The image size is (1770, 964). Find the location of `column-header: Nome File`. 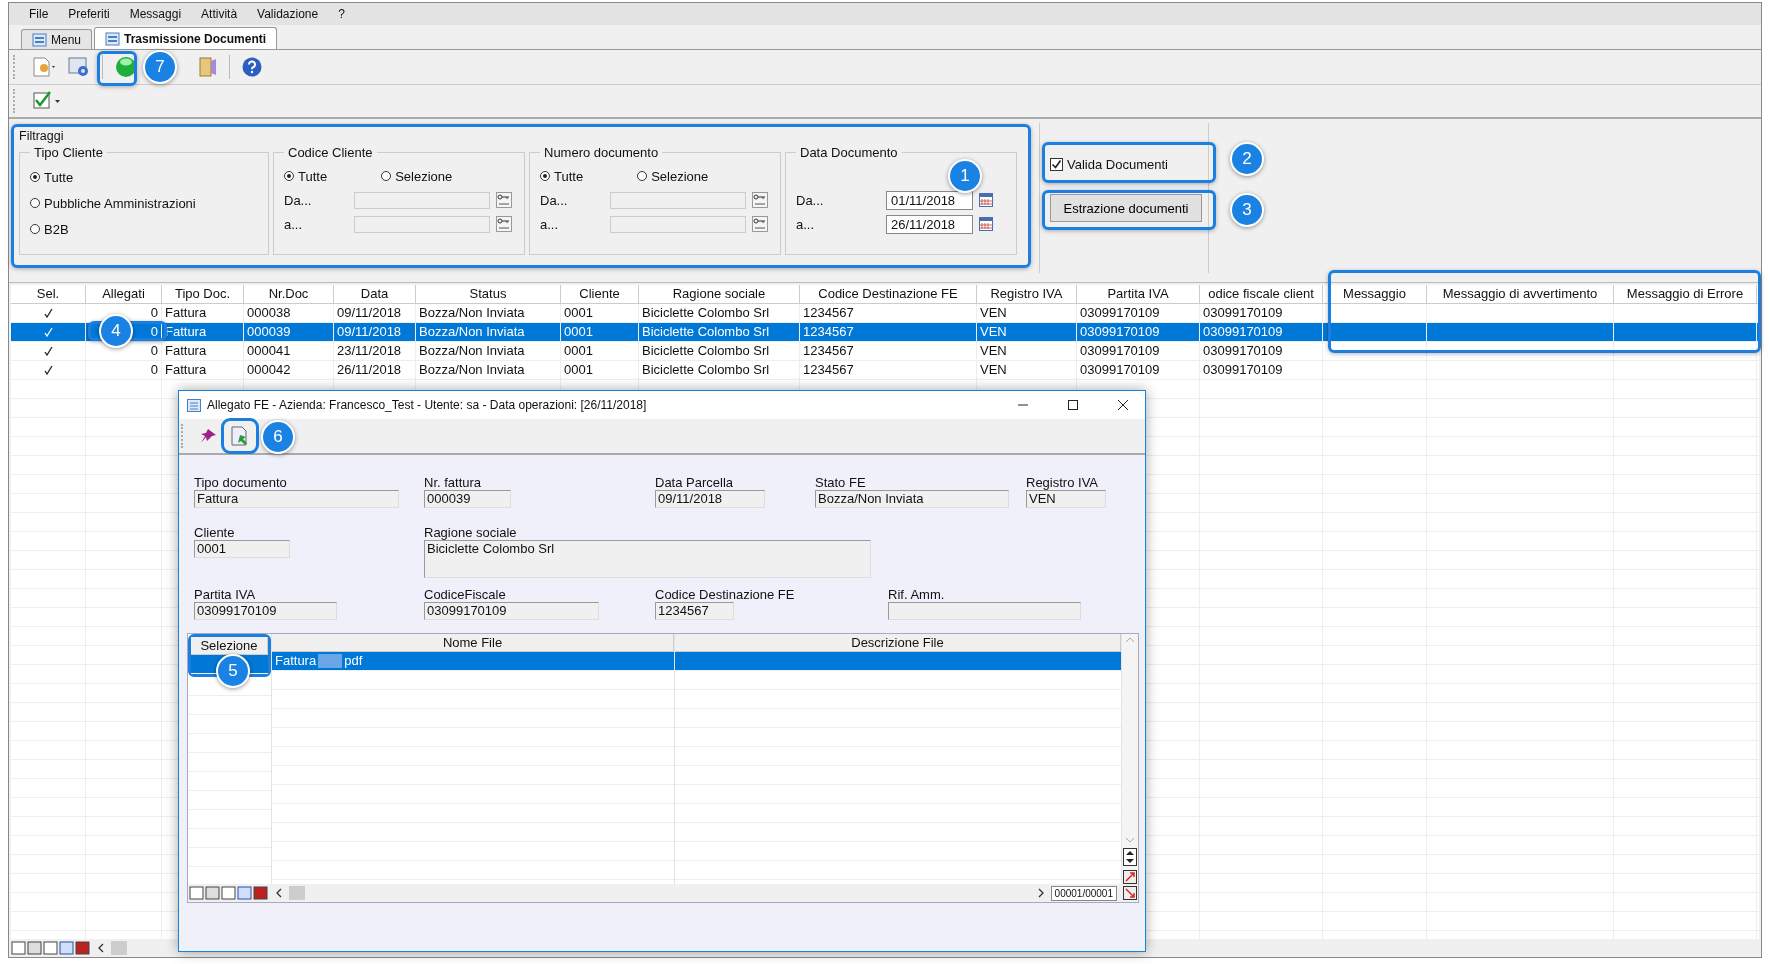

column-header: Nome File is located at coordinates (473, 643).